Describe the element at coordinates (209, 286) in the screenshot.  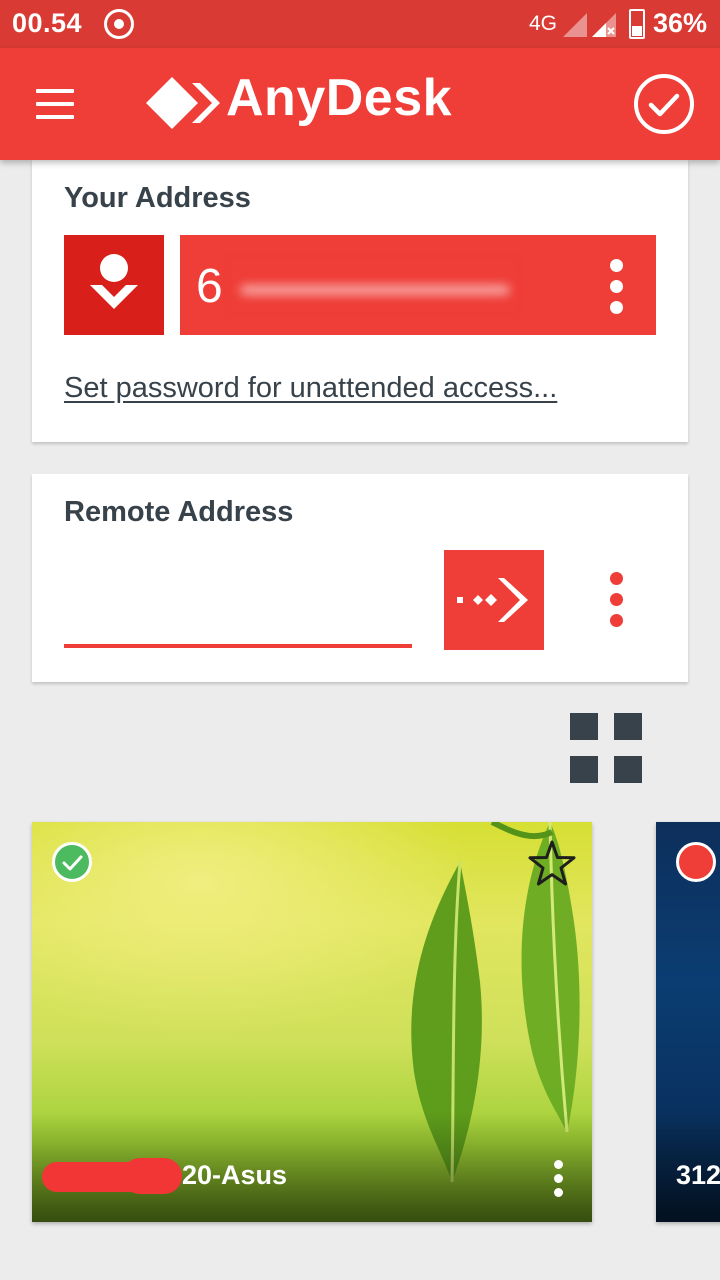
I see `address-value: 6` at that location.